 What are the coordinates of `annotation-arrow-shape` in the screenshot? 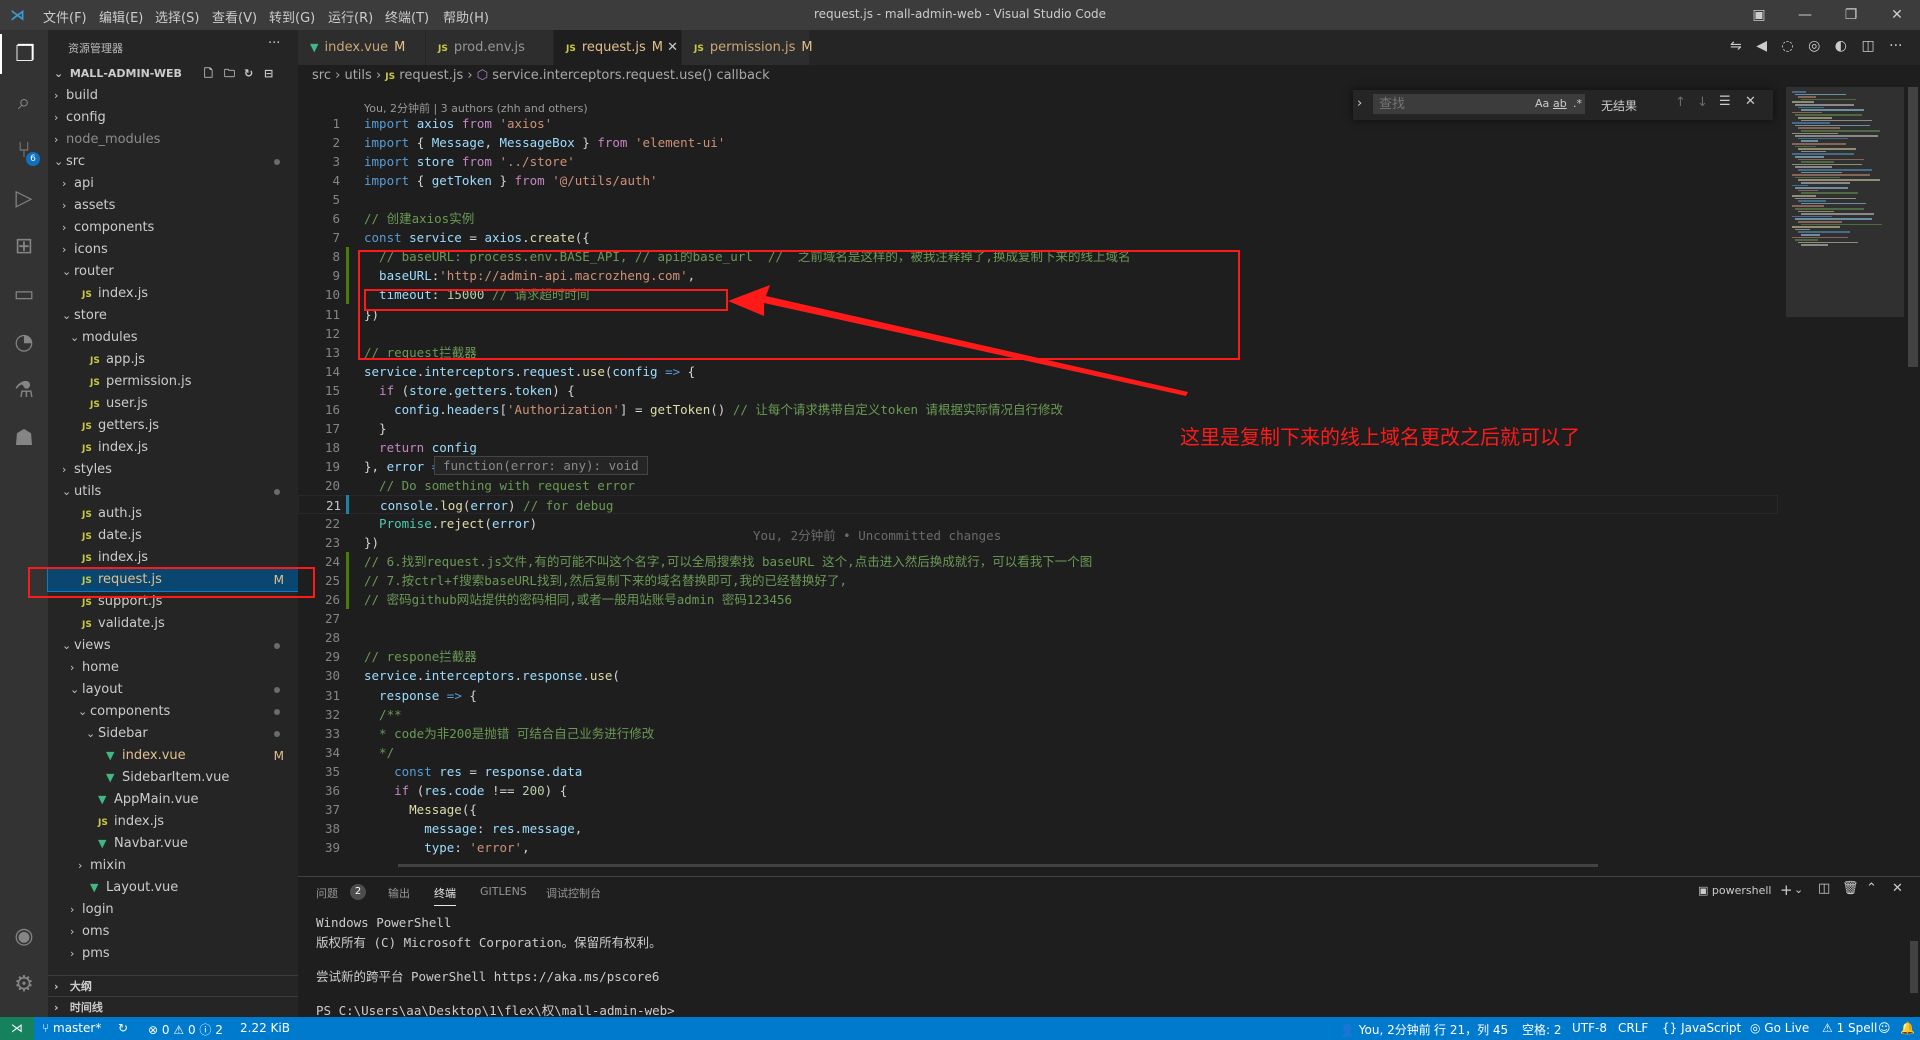 It's located at (958, 340).